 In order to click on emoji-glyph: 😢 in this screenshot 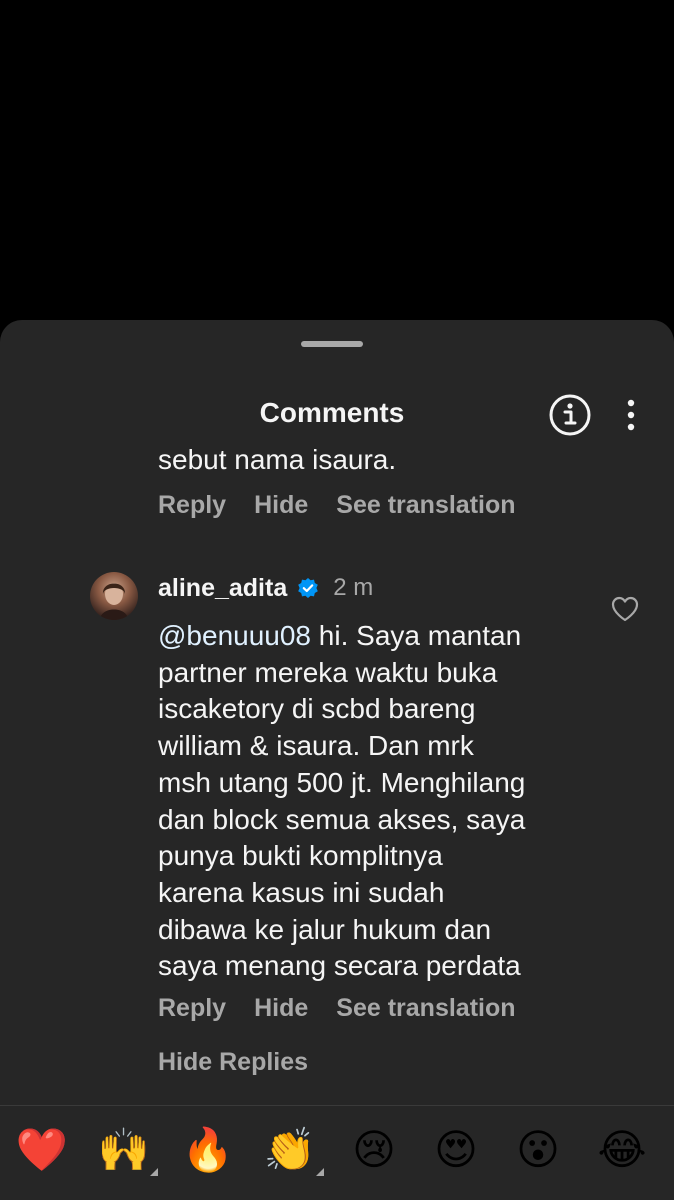, I will do `click(374, 1149)`.